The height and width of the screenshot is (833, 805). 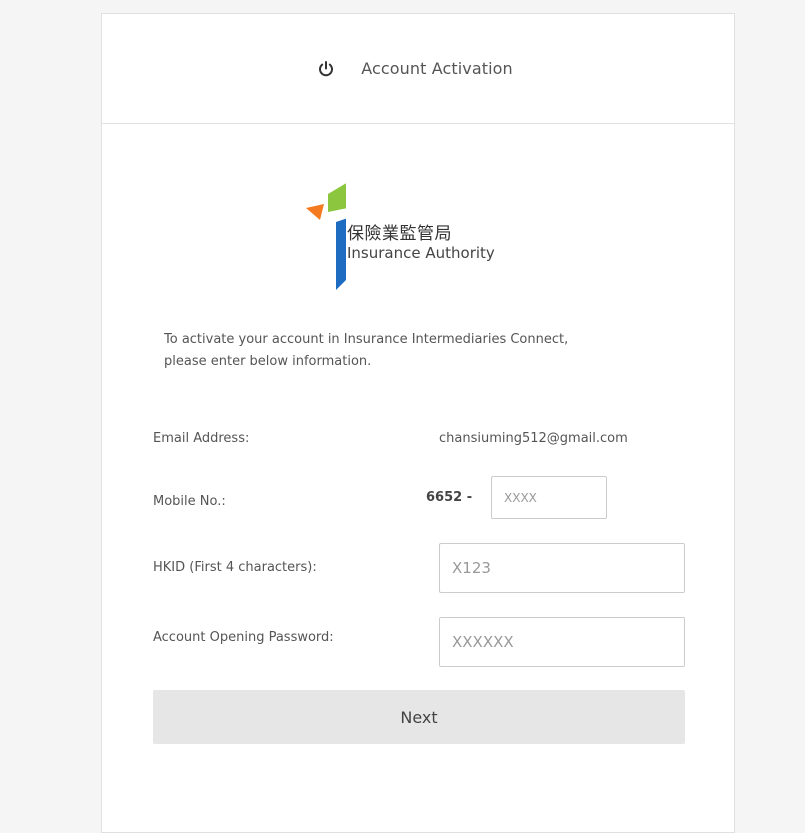 I want to click on password-label: Account Opening Password:, so click(x=243, y=637).